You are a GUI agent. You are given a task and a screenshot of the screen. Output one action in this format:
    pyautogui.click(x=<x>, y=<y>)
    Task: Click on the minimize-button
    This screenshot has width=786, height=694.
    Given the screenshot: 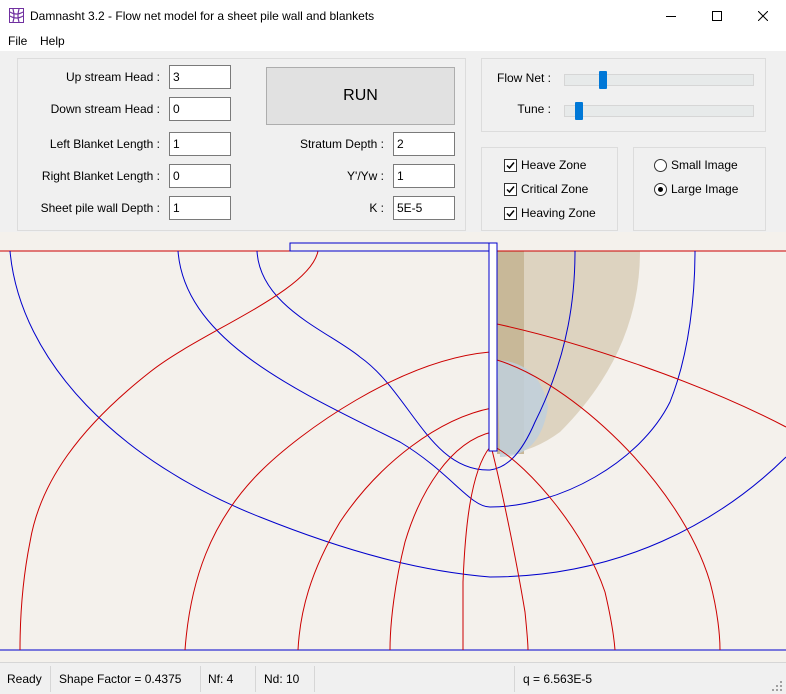 What is the action you would take?
    pyautogui.click(x=671, y=15)
    